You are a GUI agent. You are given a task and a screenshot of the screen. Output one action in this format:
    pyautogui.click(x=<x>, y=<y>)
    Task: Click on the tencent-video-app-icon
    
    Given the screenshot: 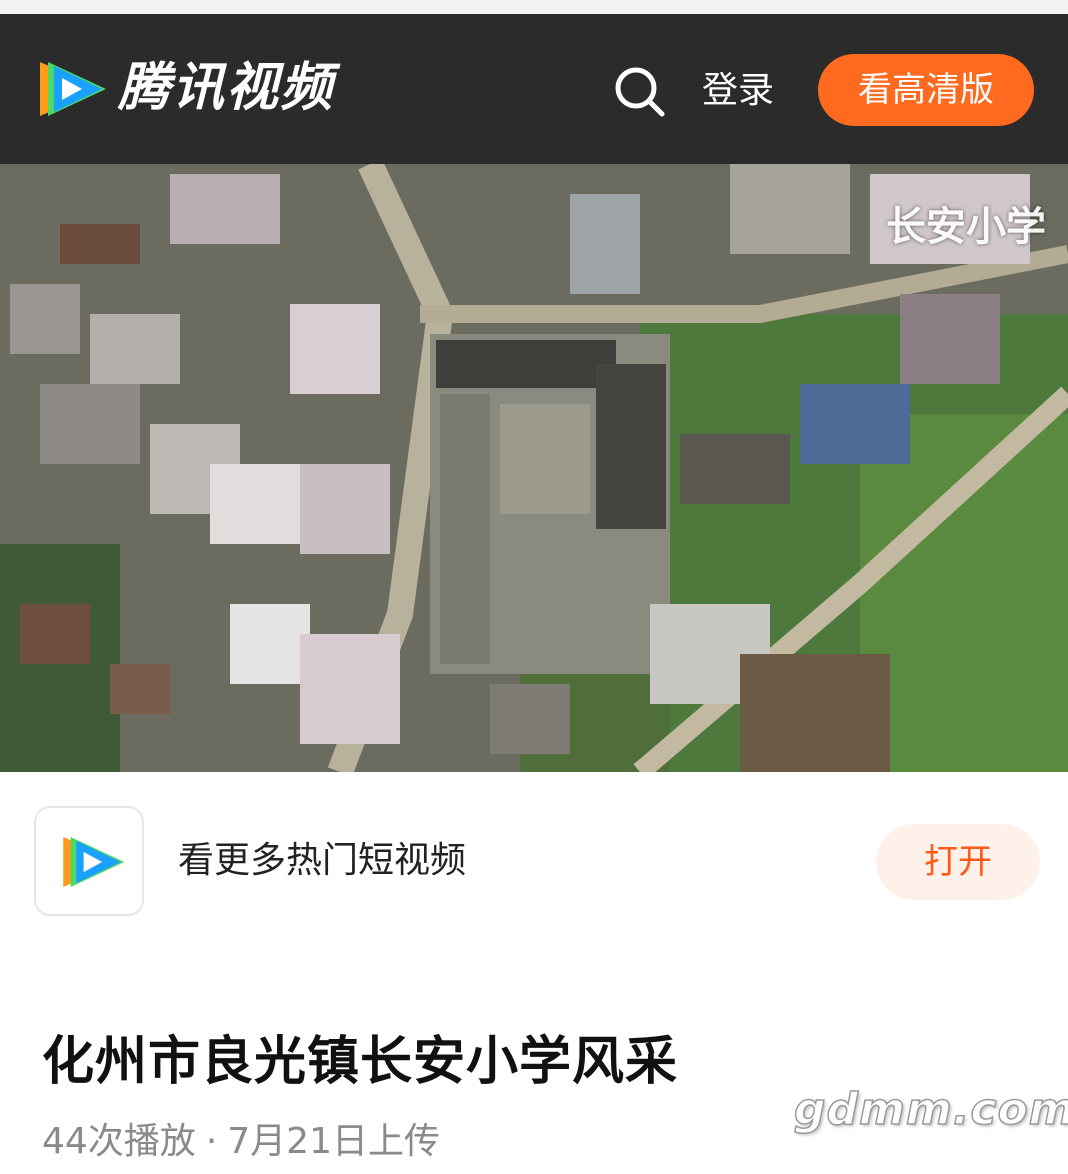 What is the action you would take?
    pyautogui.click(x=89, y=861)
    